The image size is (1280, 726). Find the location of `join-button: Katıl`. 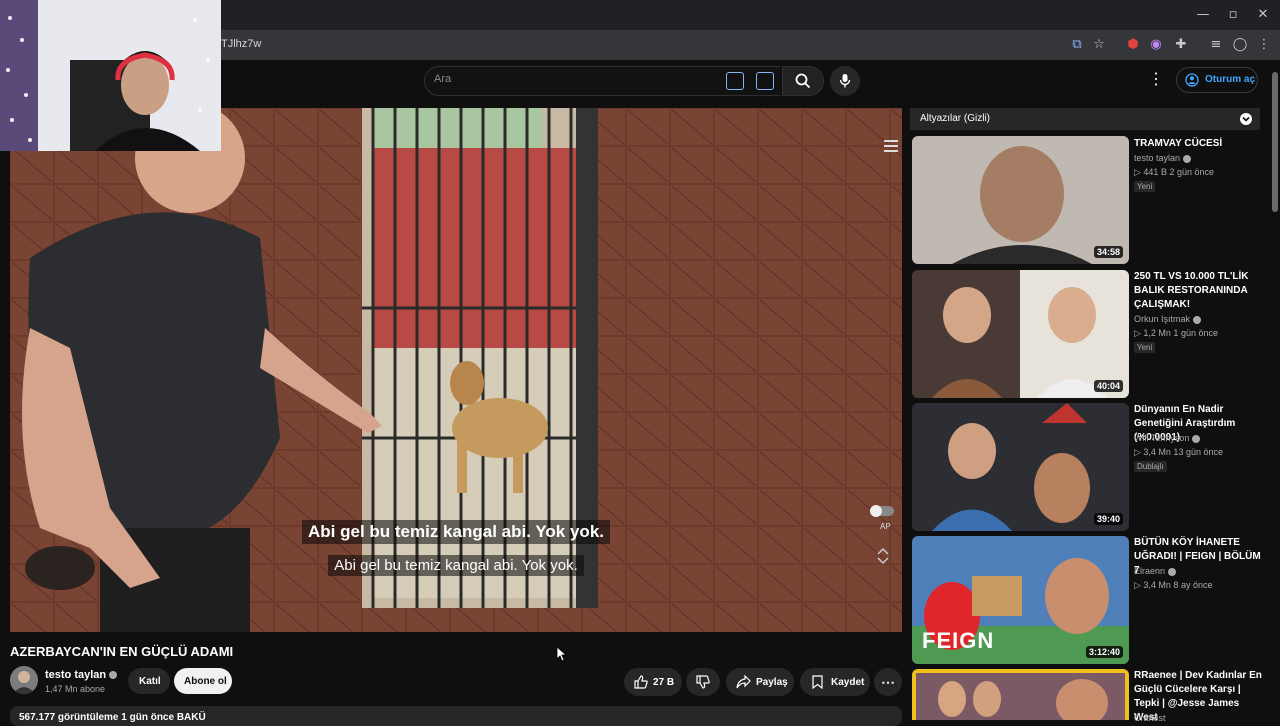

join-button: Katıl is located at coordinates (149, 681).